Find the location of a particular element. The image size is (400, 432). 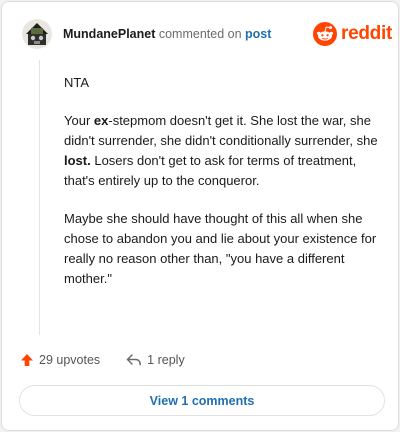

reply-count: 1 reply is located at coordinates (166, 360).